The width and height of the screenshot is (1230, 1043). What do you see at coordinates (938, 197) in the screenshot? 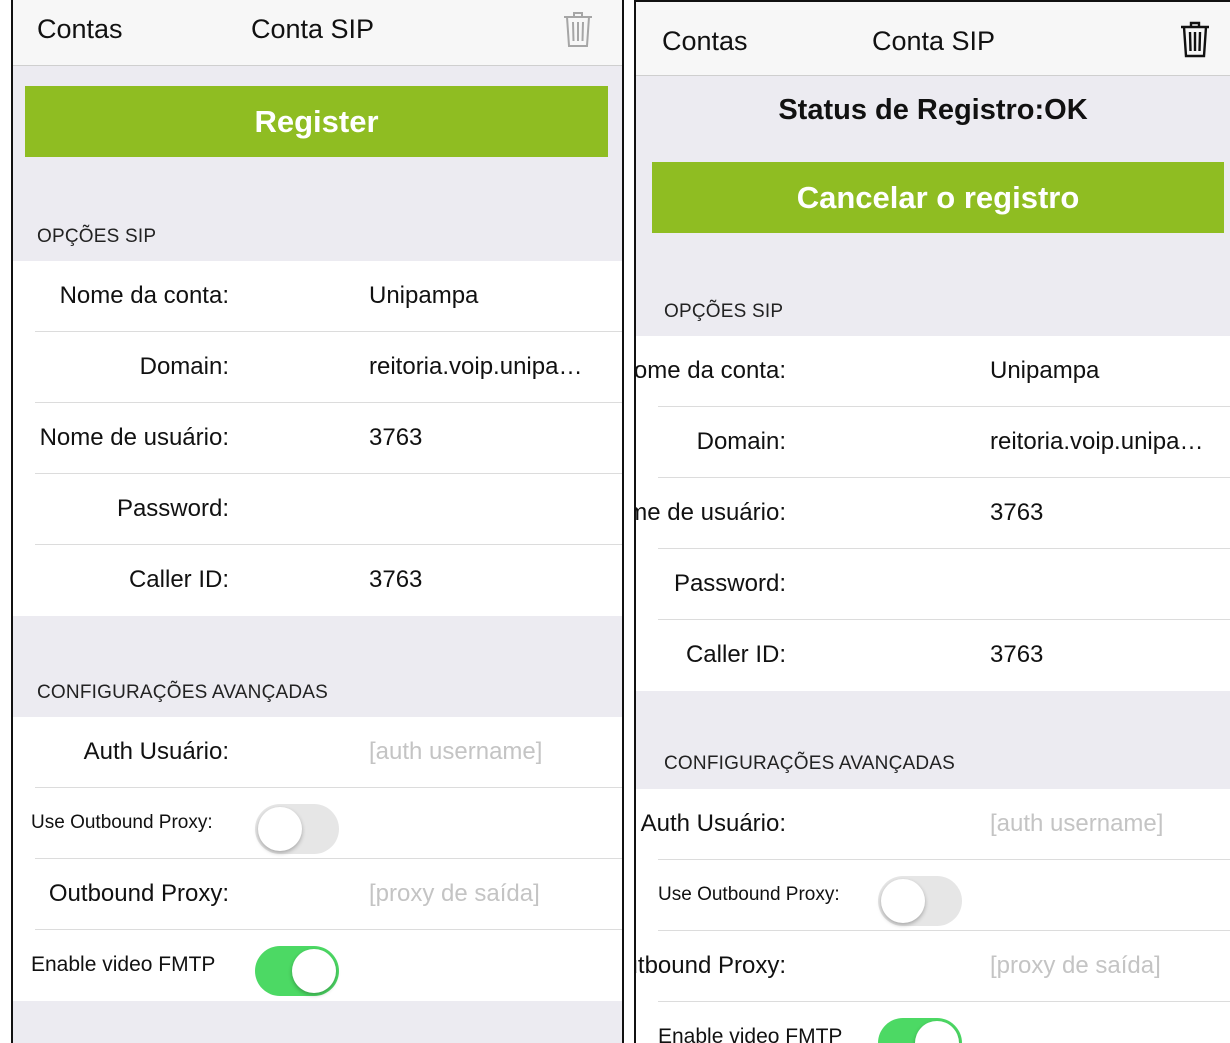
I see `unregister-button: Cancelar o registro` at bounding box center [938, 197].